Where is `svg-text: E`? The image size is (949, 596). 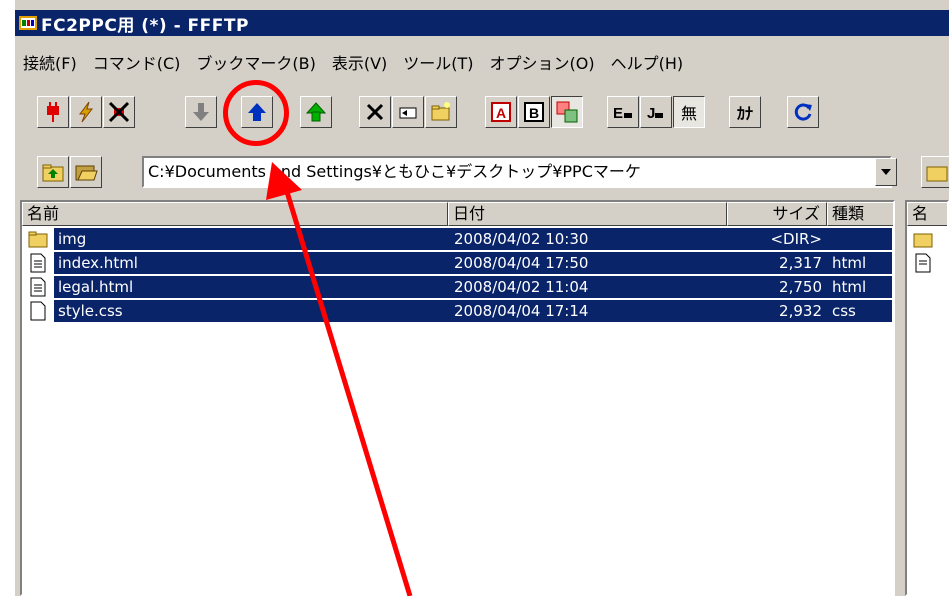
svg-text: E is located at coordinates (618, 113).